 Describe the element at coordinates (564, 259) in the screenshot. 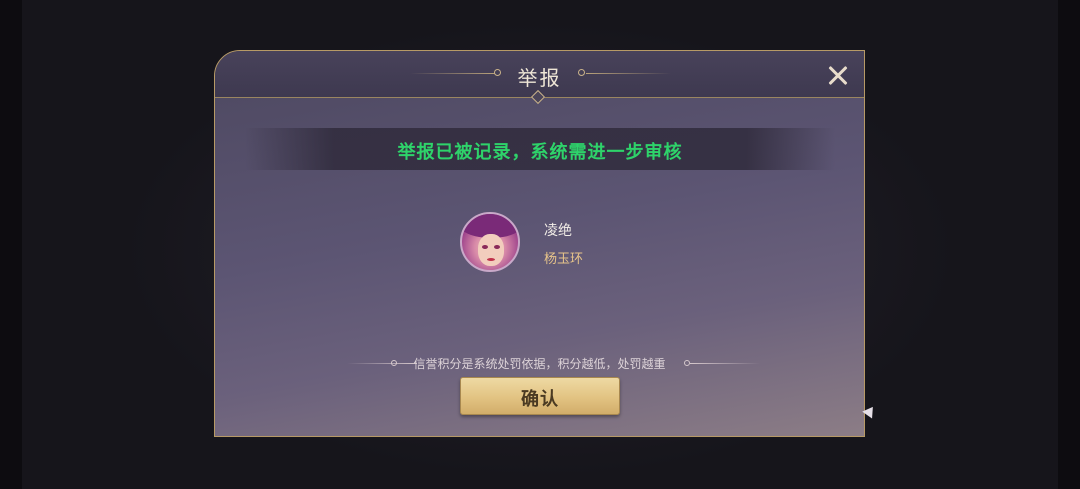

I see `reported-hero-name: 杨玉环` at that location.